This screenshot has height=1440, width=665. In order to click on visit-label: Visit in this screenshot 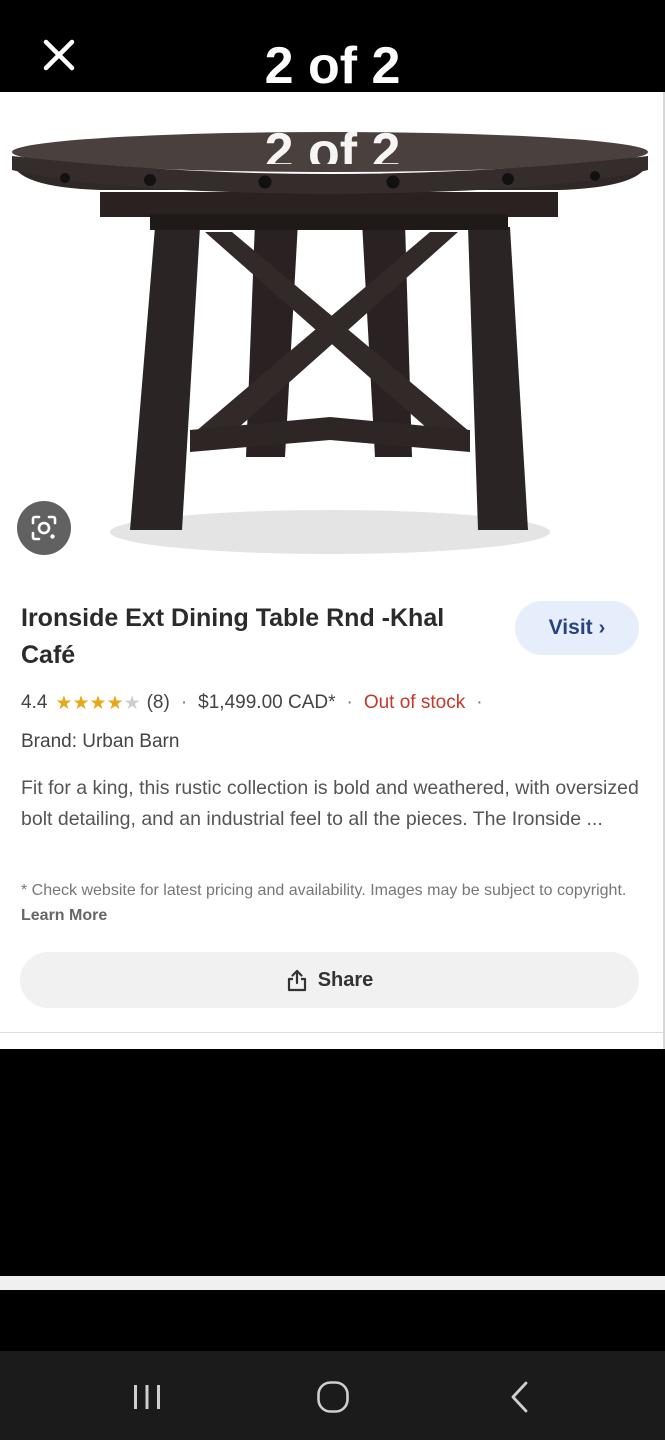, I will do `click(570, 627)`.